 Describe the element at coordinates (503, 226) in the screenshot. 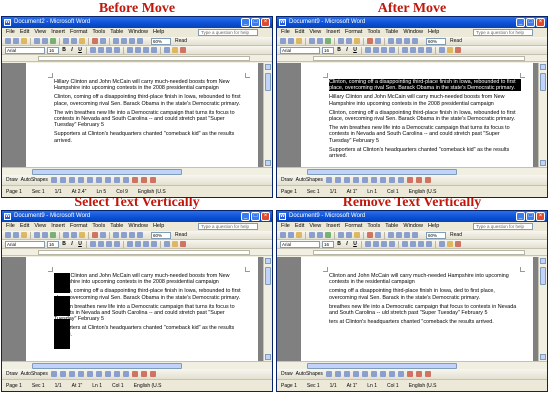

I see `ask-question-input: Type a question for help` at that location.